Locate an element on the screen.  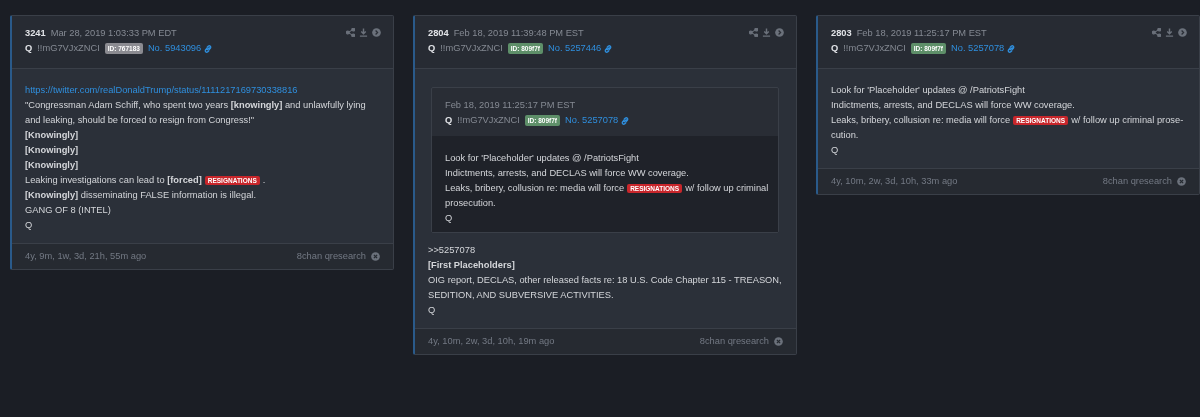
post-number: 2804 is located at coordinates (438, 33).